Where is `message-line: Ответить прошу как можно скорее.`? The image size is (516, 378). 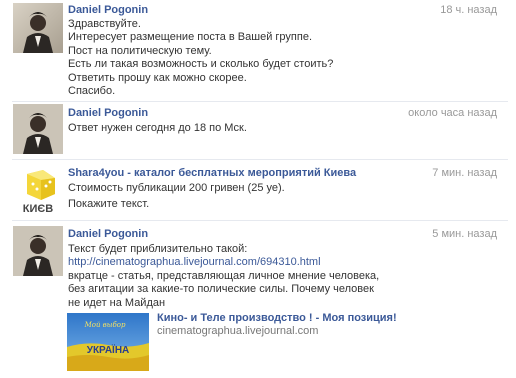
message-line: Ответить прошу как можно скорее. is located at coordinates (157, 77).